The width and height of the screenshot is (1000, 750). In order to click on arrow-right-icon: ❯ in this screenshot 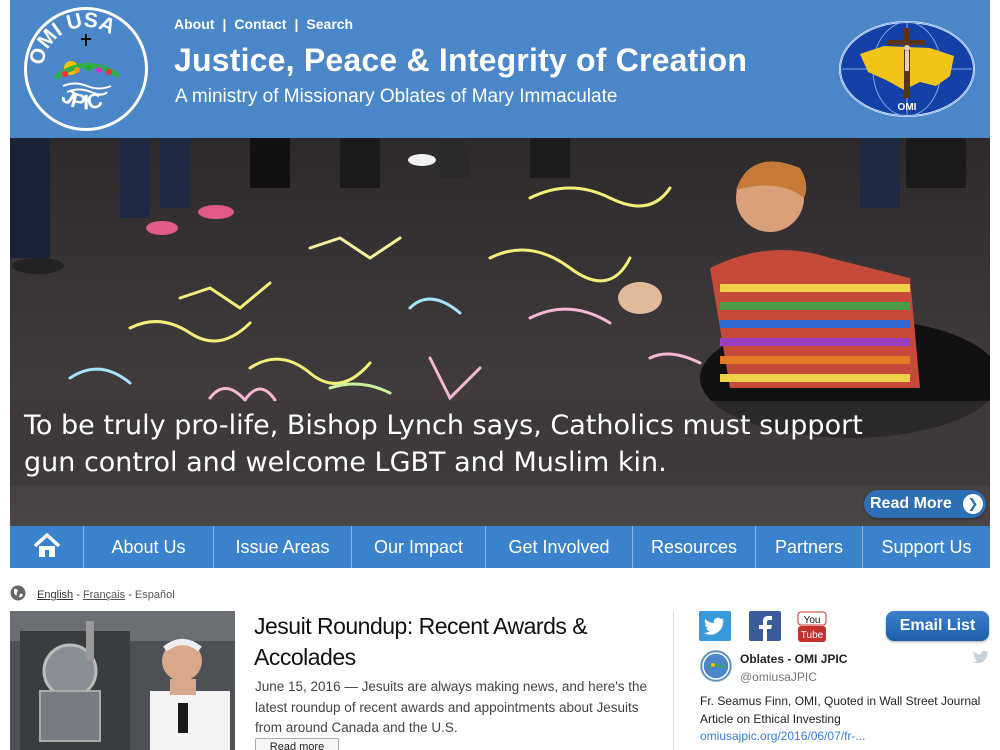, I will do `click(973, 504)`.